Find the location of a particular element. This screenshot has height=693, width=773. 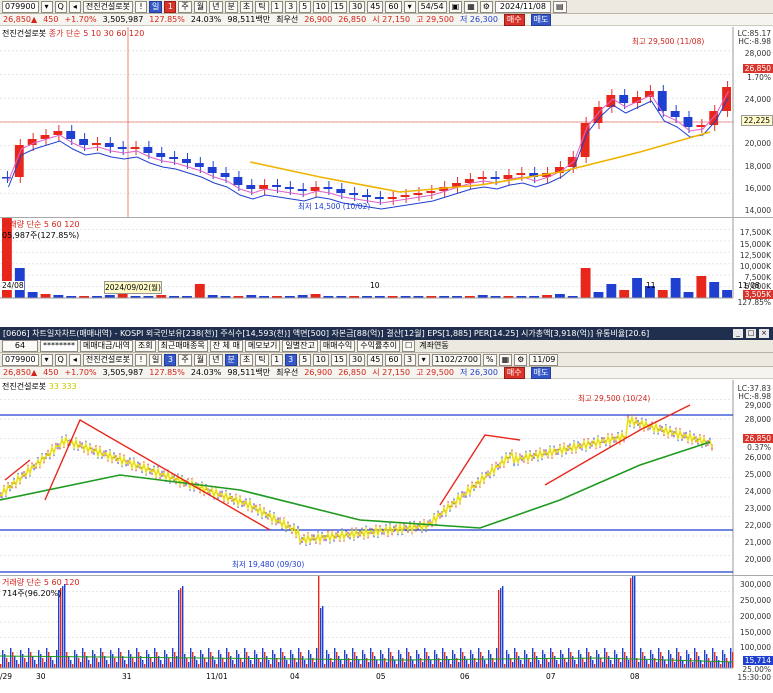

period-minute: 분 is located at coordinates (231, 6).